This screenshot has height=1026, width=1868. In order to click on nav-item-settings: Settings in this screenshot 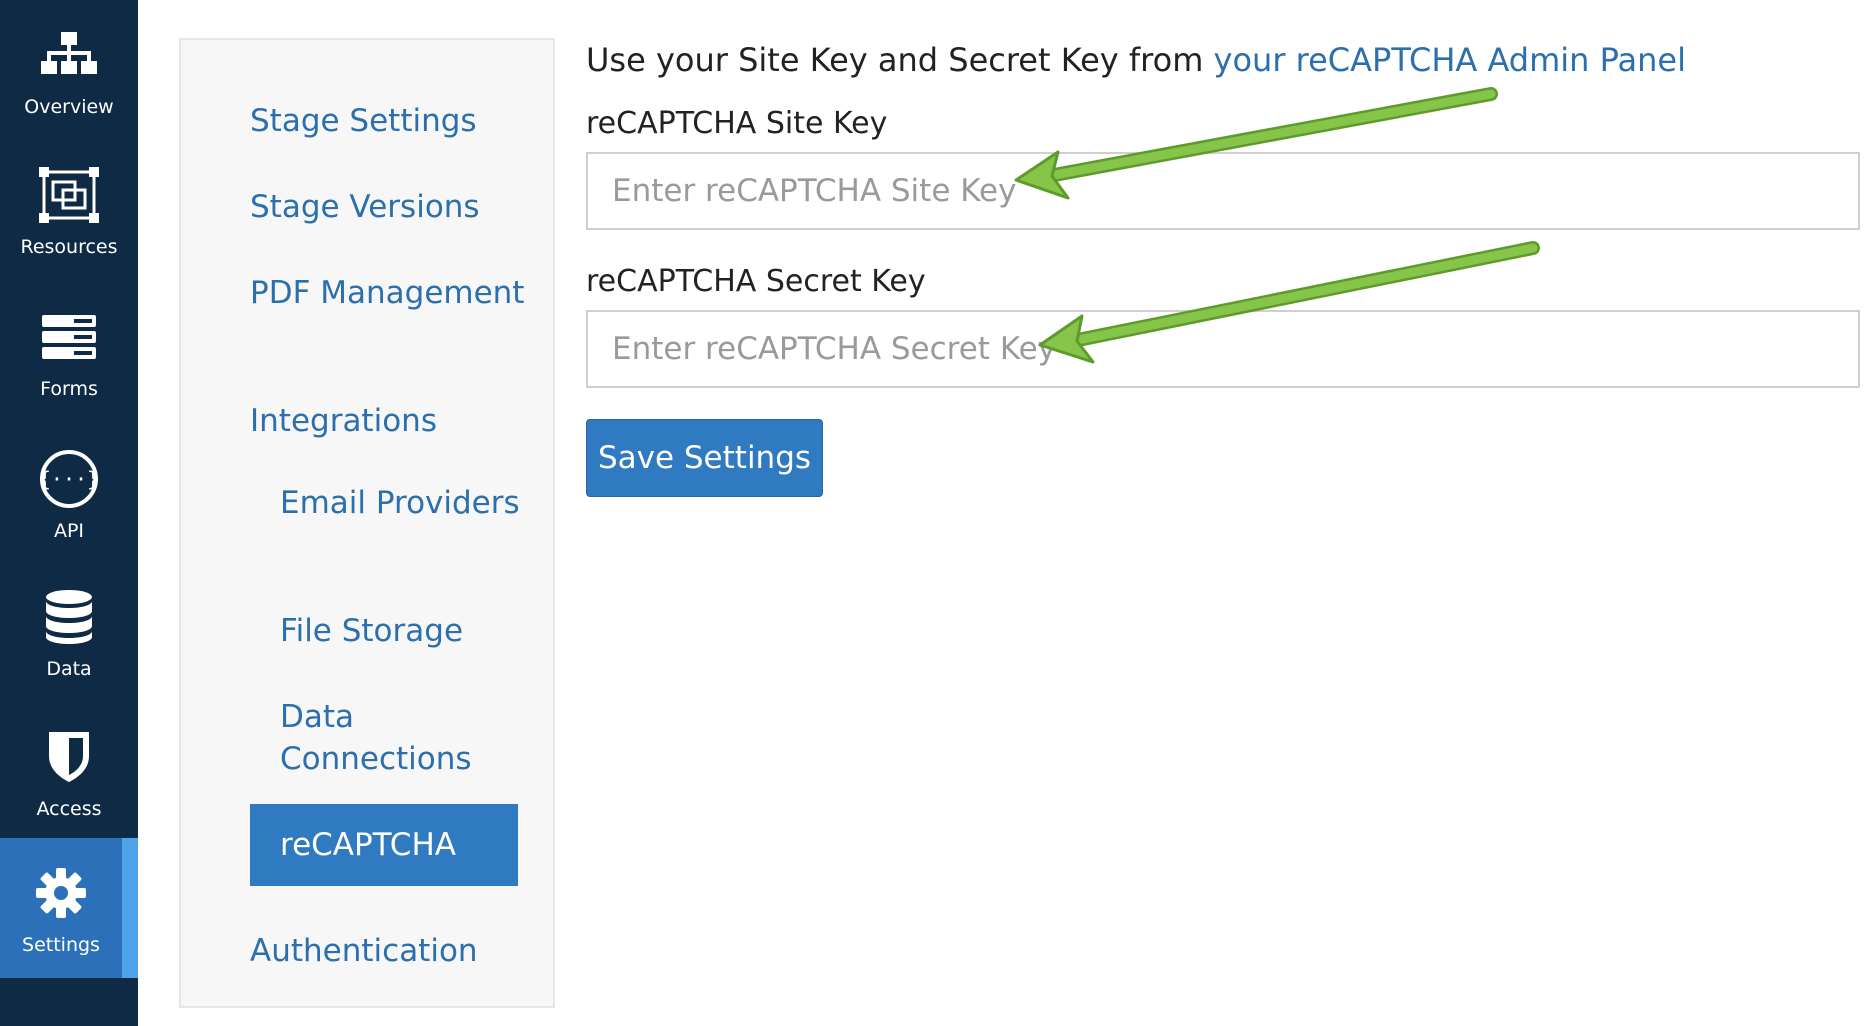, I will do `click(69, 908)`.